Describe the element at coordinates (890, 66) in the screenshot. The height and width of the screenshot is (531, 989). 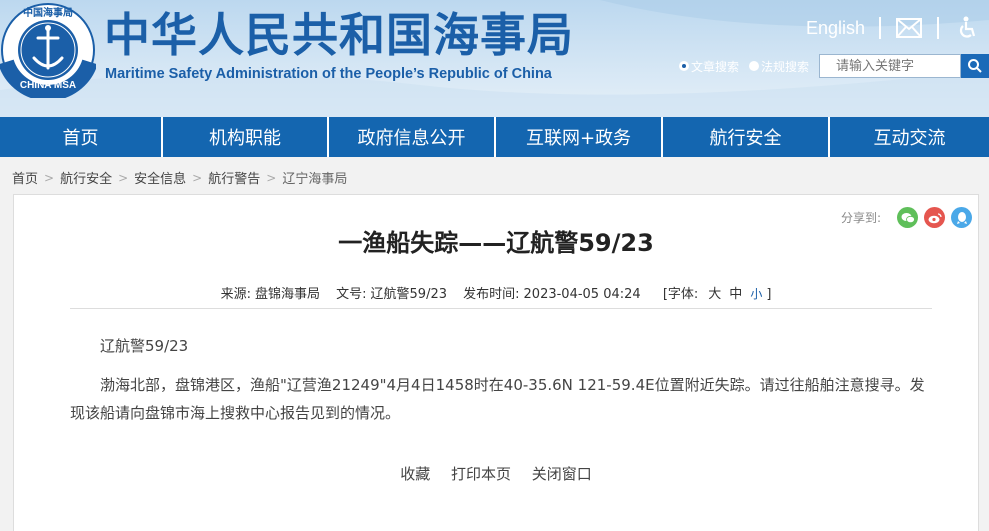
I see `search-input` at that location.